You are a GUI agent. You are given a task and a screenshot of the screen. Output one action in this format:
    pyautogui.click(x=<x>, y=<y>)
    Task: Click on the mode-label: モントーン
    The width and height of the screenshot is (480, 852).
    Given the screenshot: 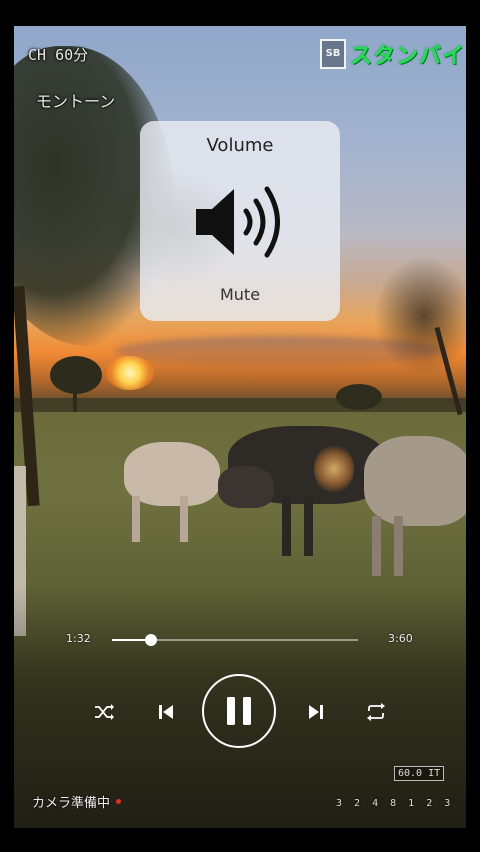 What is the action you would take?
    pyautogui.click(x=76, y=101)
    